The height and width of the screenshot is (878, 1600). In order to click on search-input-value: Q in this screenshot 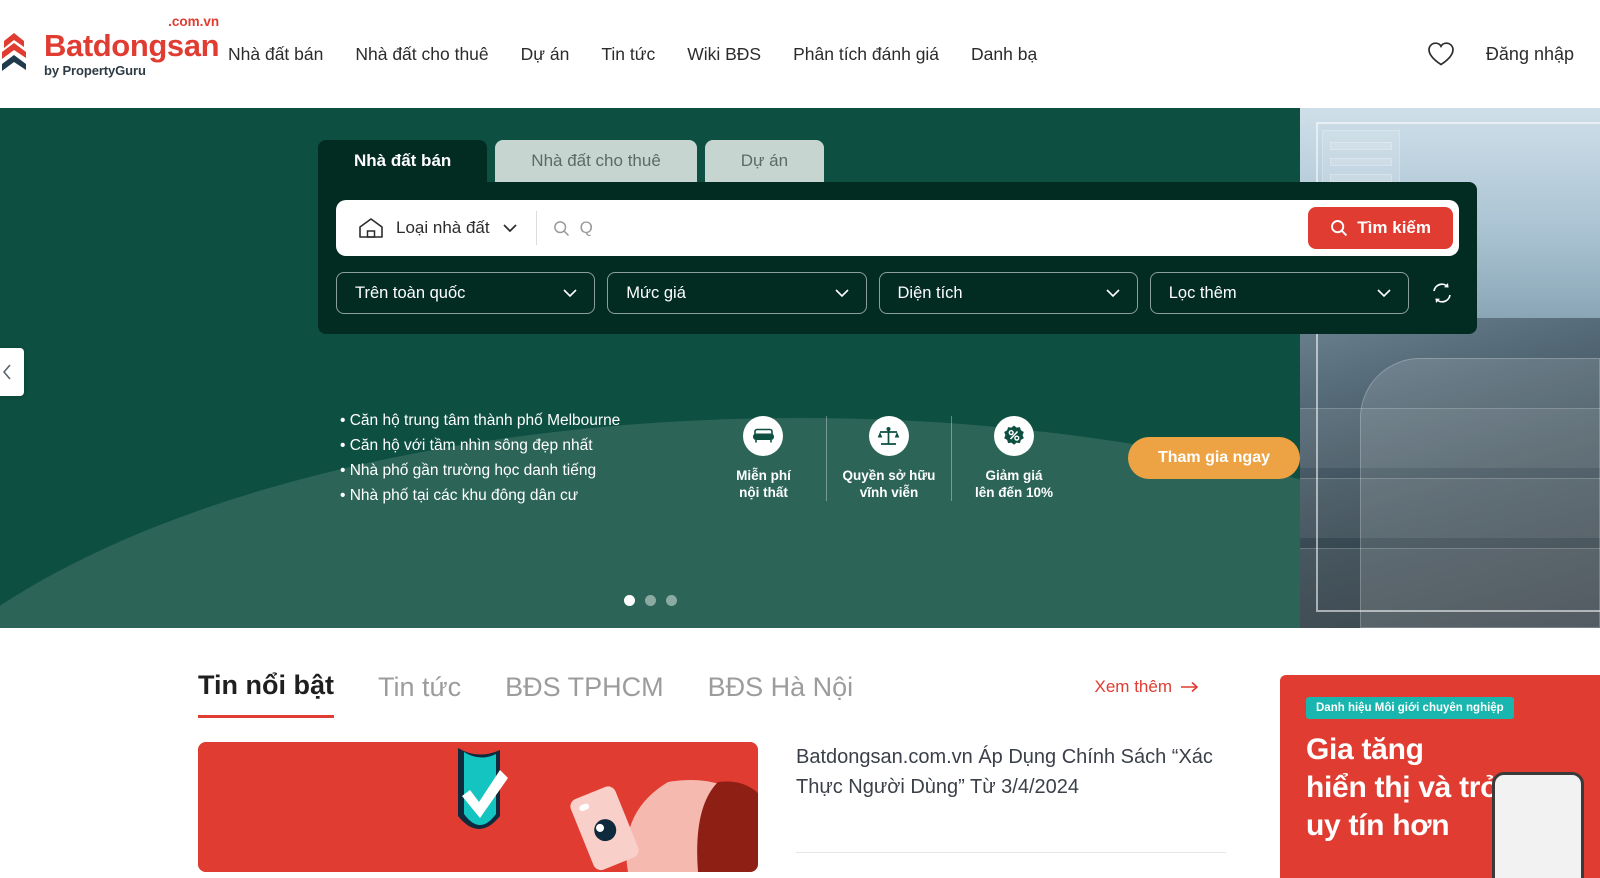, I will do `click(586, 227)`.